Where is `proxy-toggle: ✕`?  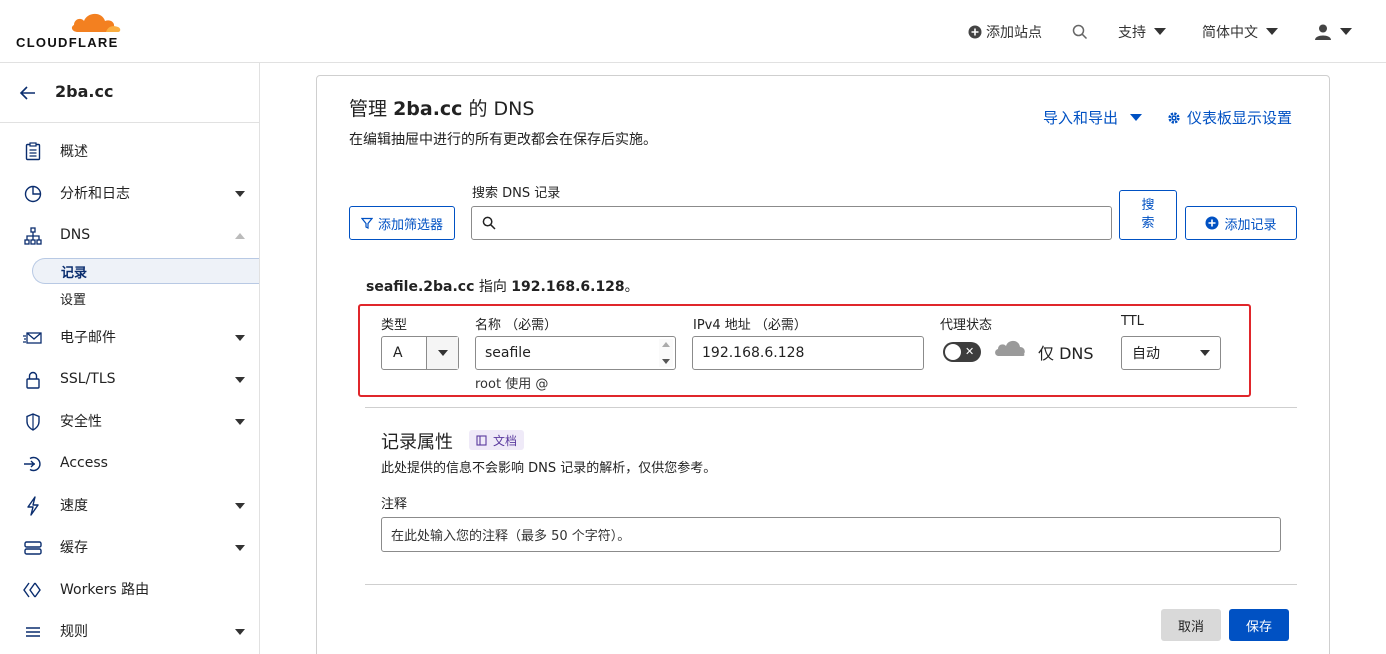
proxy-toggle: ✕ is located at coordinates (962, 352).